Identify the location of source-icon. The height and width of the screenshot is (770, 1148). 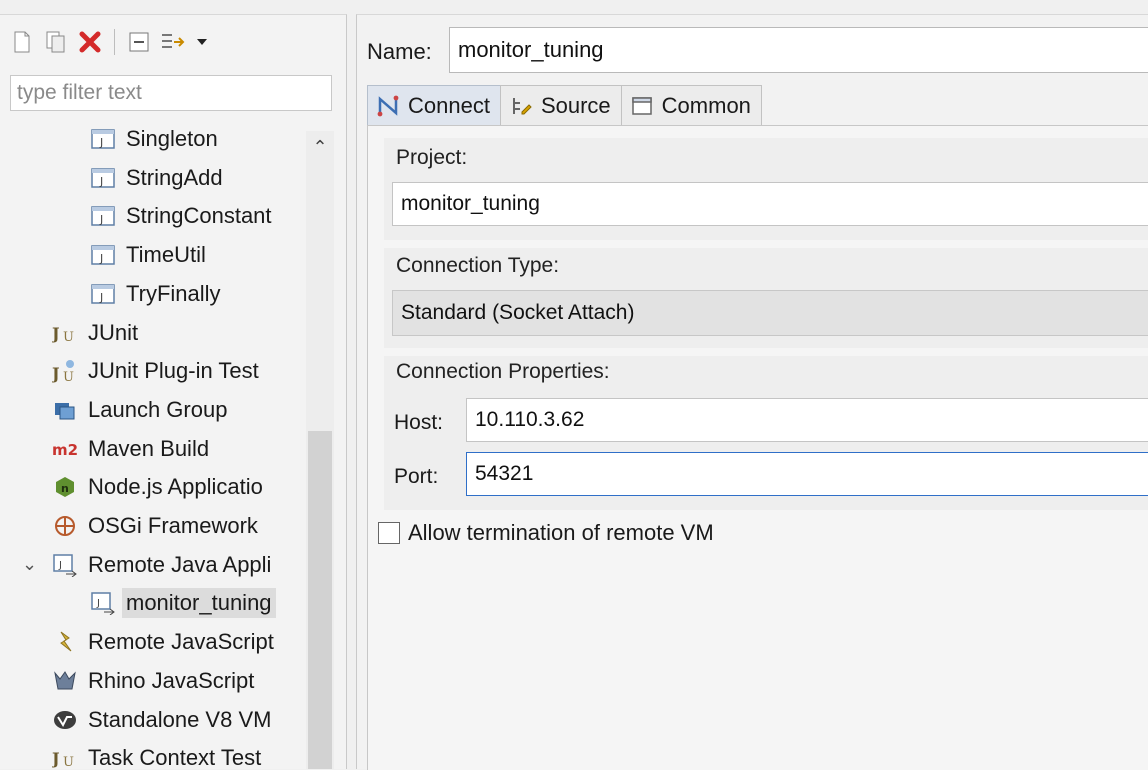
(521, 106).